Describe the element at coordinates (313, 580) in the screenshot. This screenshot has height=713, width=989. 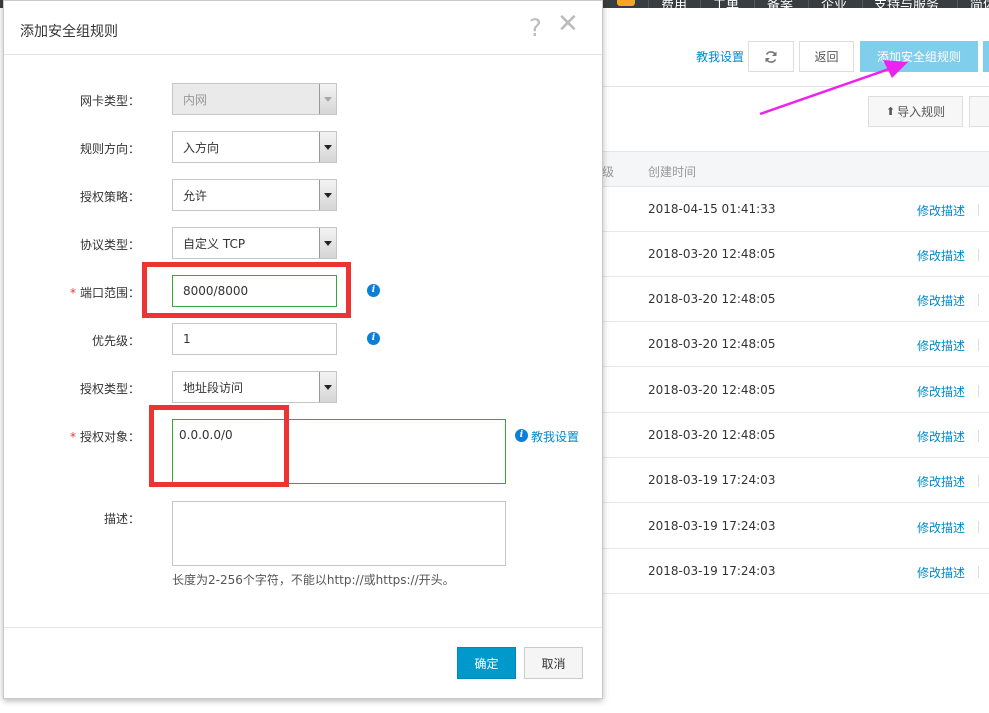
I see `description-hint: 长度为2-256个字符，不能以http://或https://开头。` at that location.